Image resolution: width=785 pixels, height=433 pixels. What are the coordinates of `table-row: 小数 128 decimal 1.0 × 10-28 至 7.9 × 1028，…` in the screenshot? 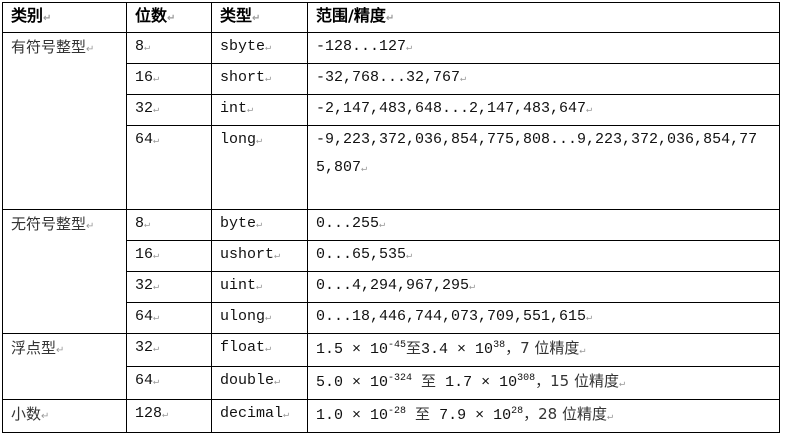 It's located at (391, 416).